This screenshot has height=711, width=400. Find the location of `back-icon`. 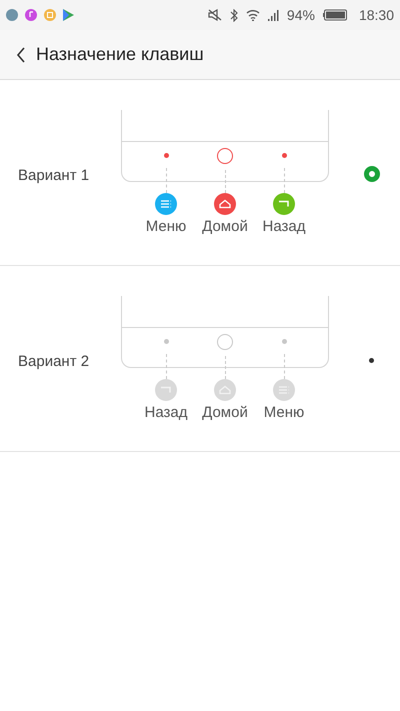

back-icon is located at coordinates (21, 54).